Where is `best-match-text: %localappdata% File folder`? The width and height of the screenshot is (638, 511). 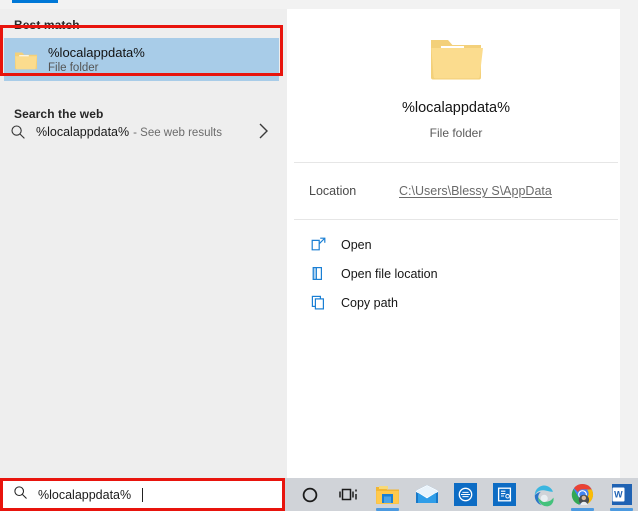
best-match-text: %localappdata% File folder is located at coordinates (96, 59).